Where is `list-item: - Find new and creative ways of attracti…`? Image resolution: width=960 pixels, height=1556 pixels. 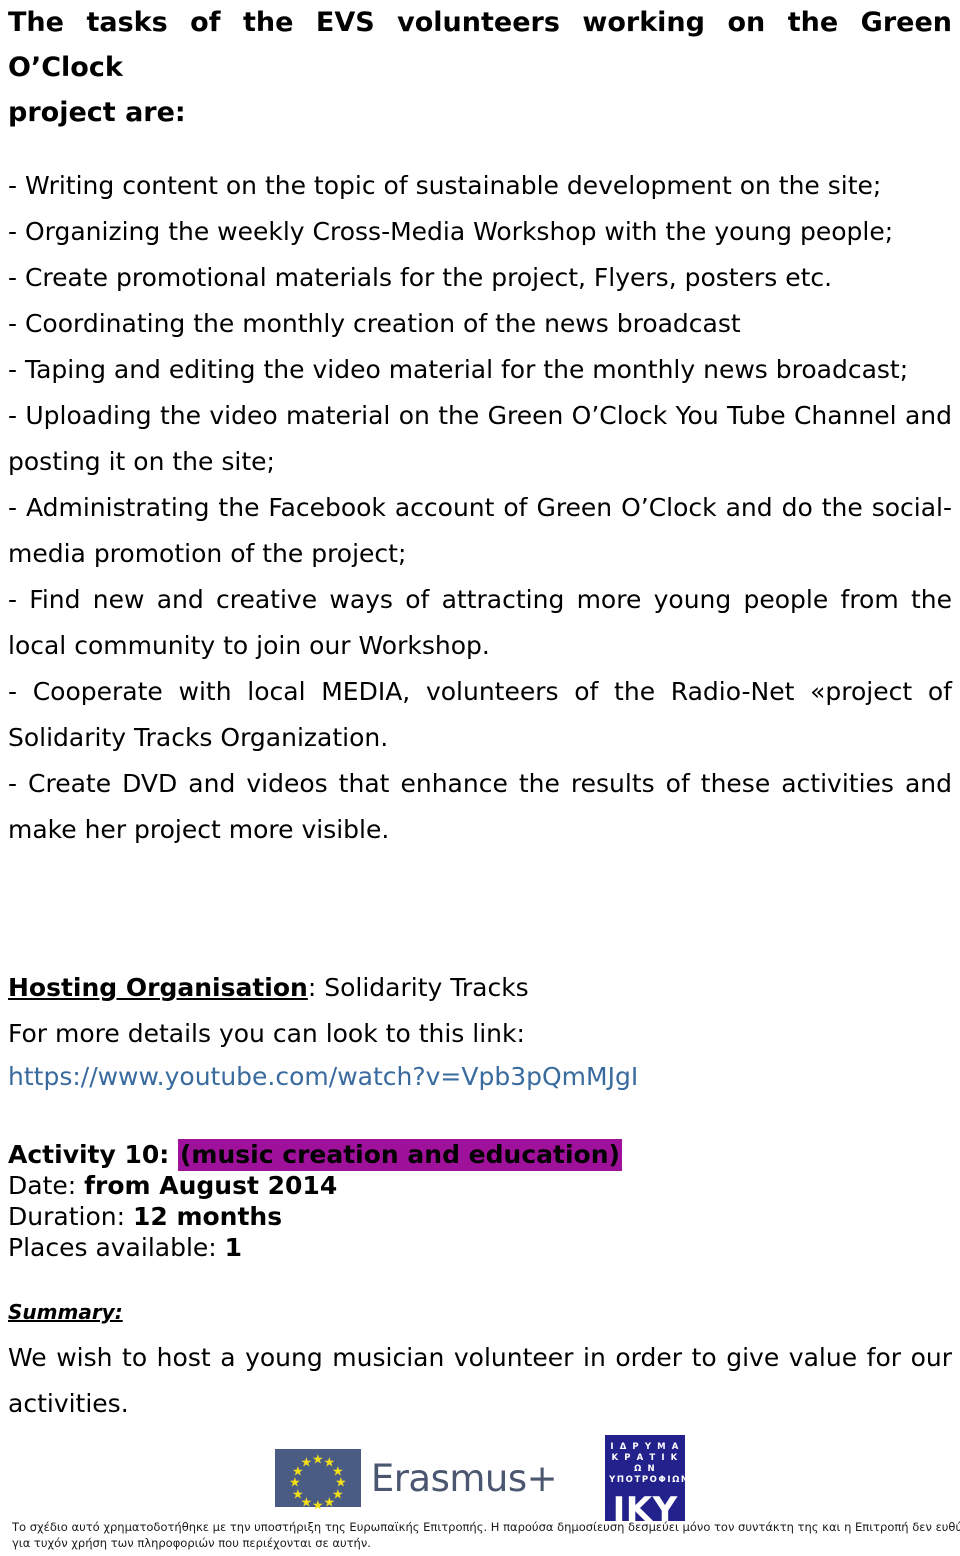
list-item: - Find new and creative ways of attracti… is located at coordinates (480, 622).